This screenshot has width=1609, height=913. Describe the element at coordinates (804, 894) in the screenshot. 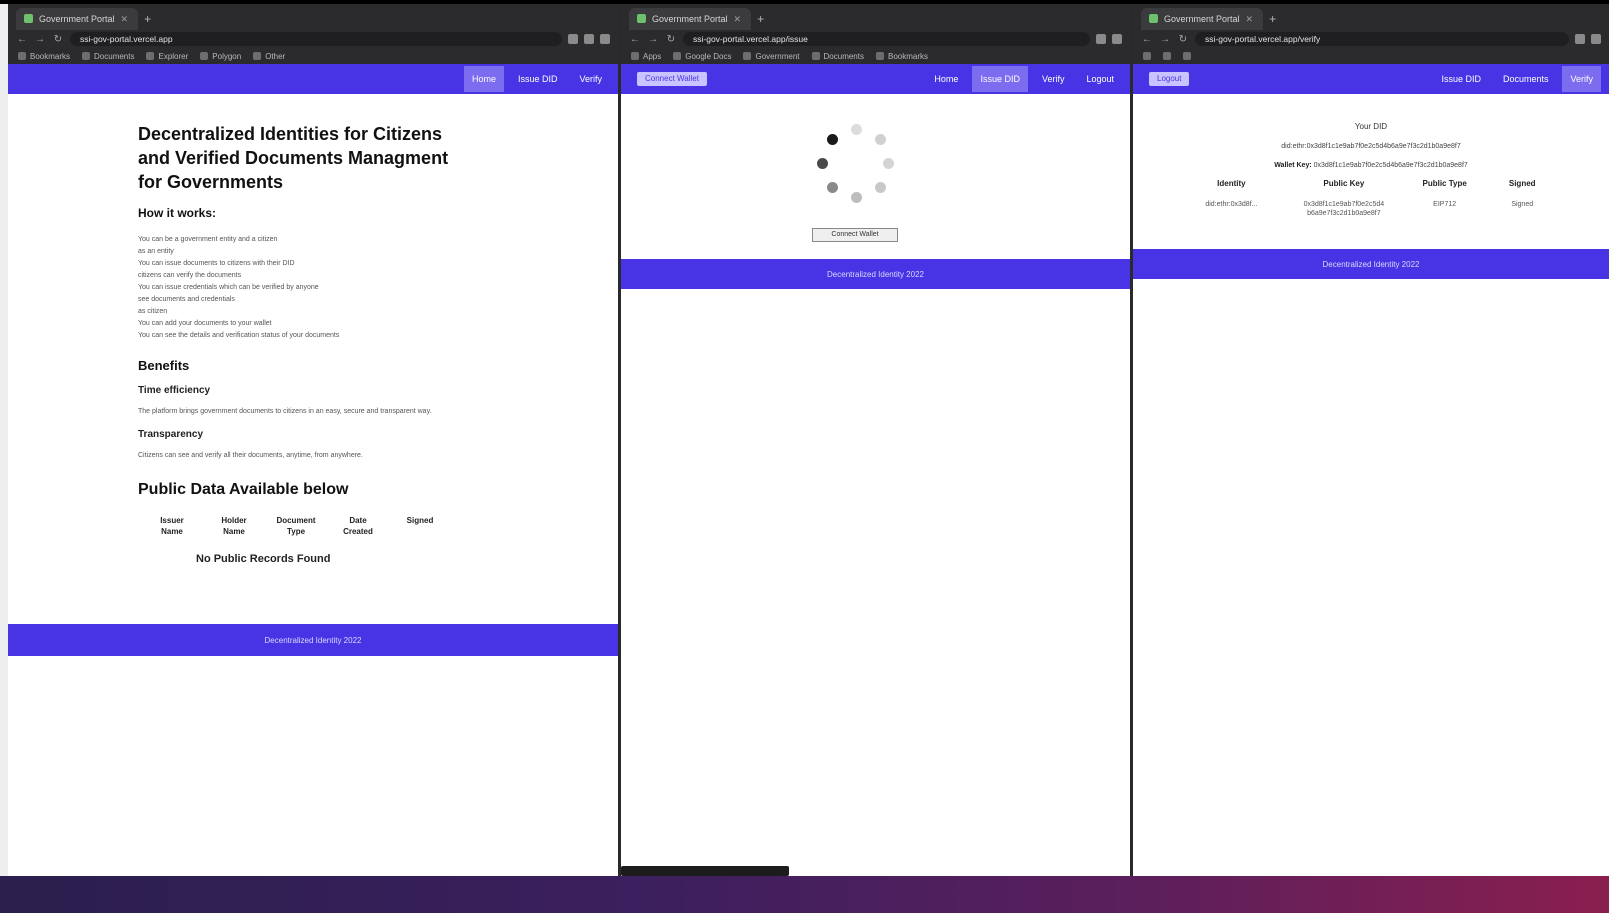

I see `desktop-wallpaper` at that location.